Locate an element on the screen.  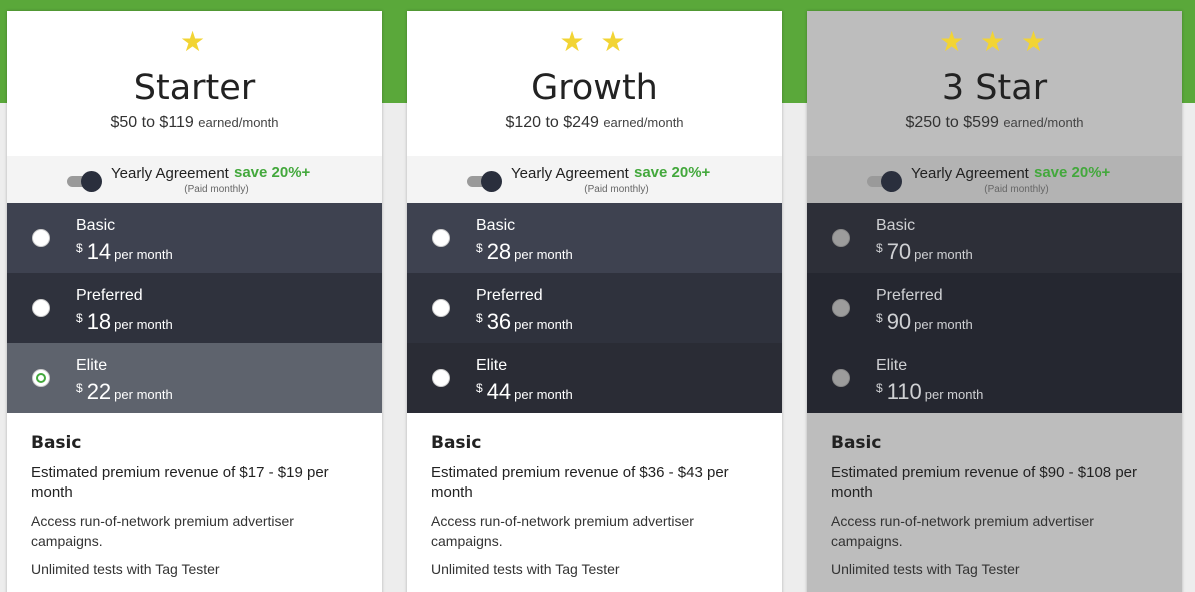
tier-price: $44 per month is located at coordinates (524, 392).